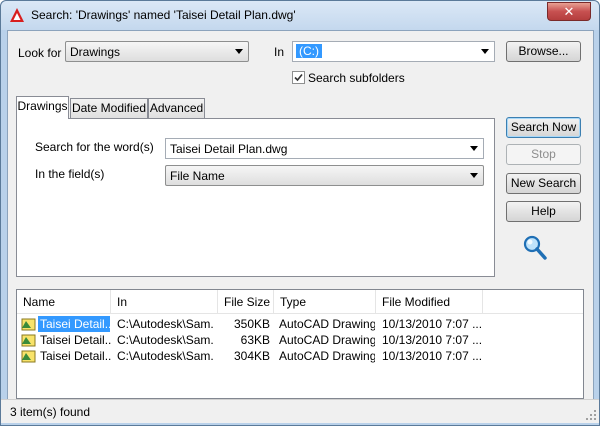 The height and width of the screenshot is (426, 600). Describe the element at coordinates (543, 211) in the screenshot. I see `help-button: Help` at that location.